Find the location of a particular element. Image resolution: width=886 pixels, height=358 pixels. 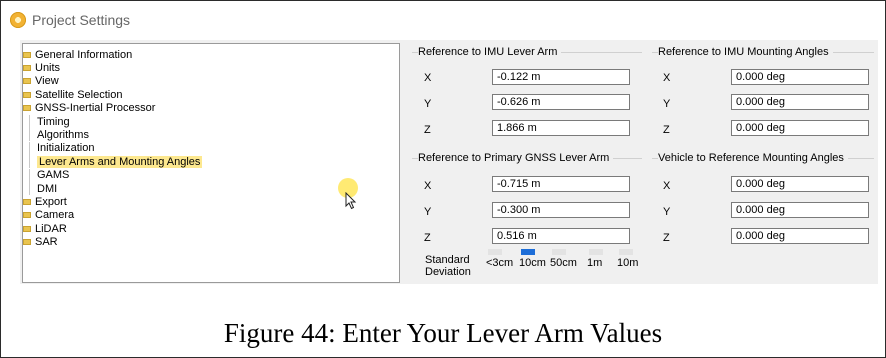

tree-item: View is located at coordinates (41, 81).